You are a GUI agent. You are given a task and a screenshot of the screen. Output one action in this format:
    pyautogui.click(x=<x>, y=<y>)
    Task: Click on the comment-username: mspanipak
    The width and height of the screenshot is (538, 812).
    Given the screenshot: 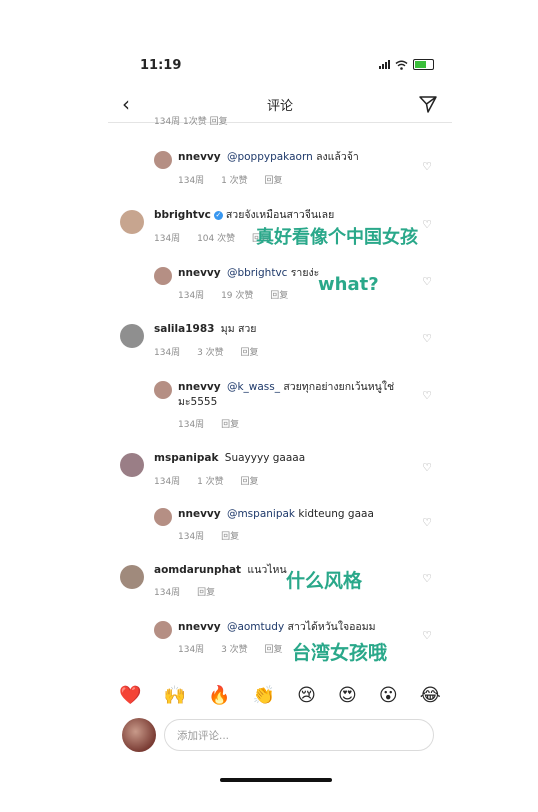 What is the action you would take?
    pyautogui.click(x=186, y=458)
    